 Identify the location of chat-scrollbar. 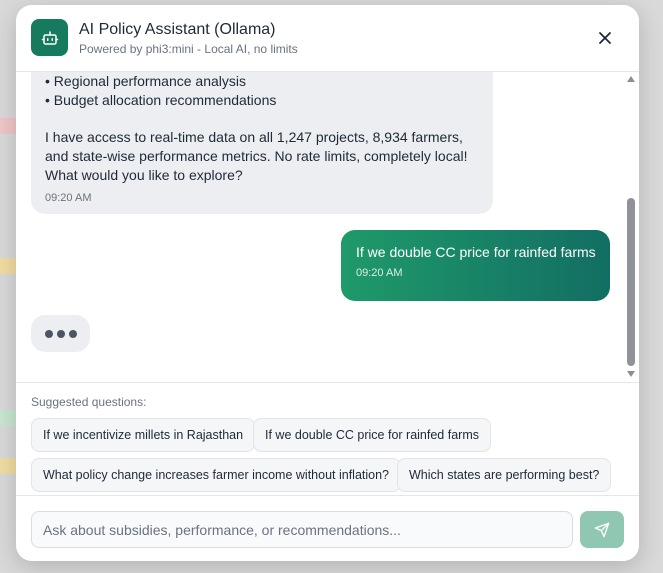
(631, 227).